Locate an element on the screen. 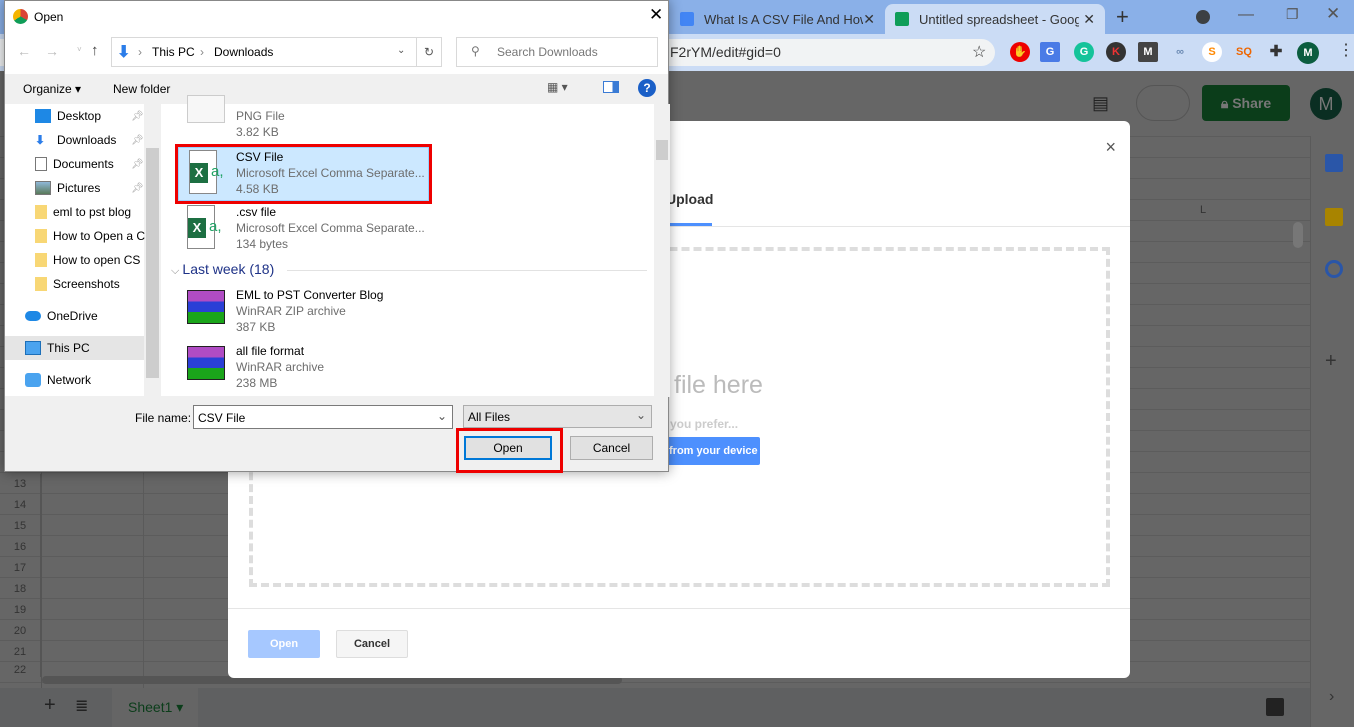 The image size is (1354, 727). present-button is located at coordinates (1163, 103).